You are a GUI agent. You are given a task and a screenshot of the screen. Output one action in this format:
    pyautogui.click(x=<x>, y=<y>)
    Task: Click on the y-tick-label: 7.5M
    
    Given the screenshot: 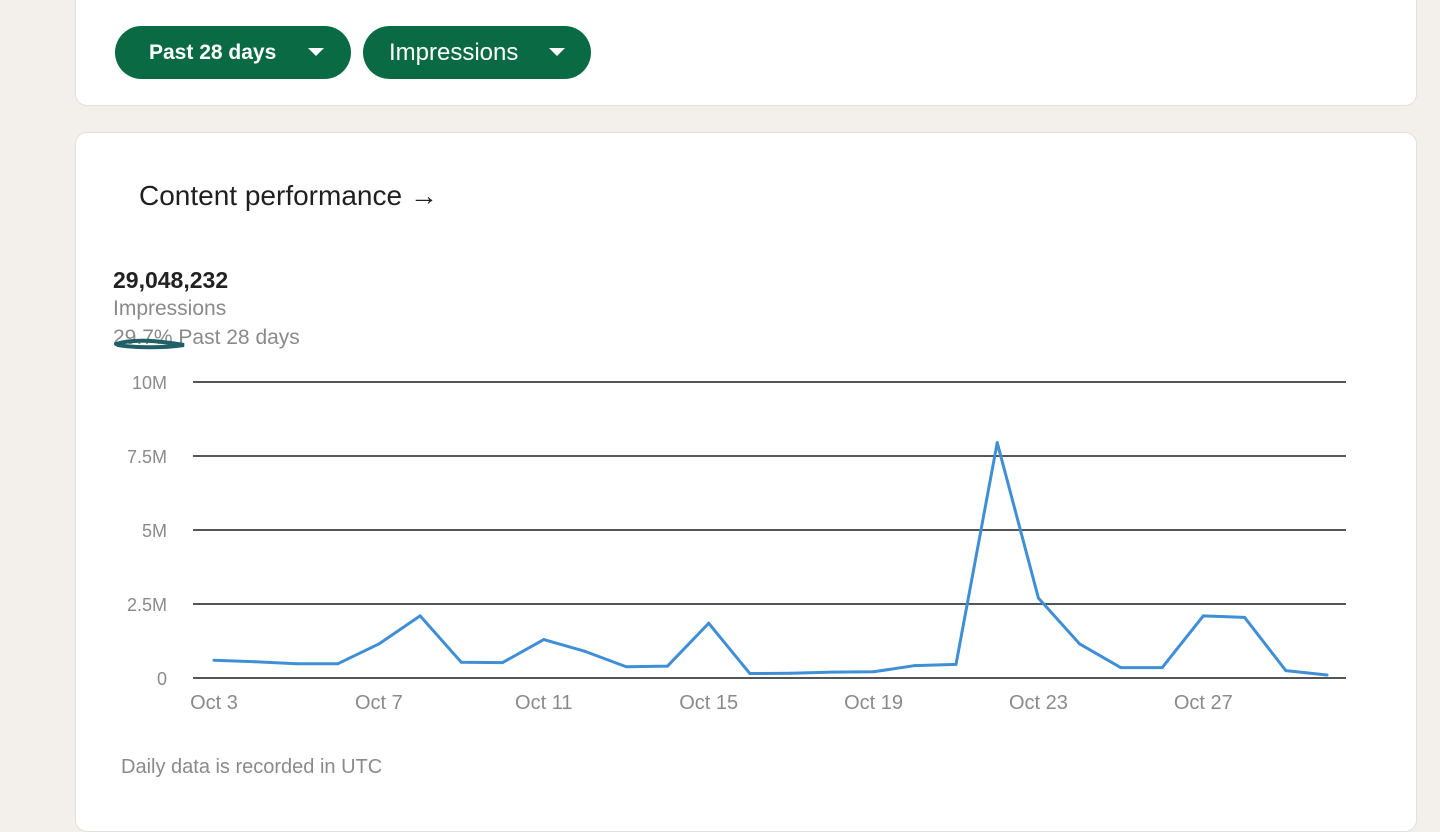 What is the action you would take?
    pyautogui.click(x=147, y=457)
    